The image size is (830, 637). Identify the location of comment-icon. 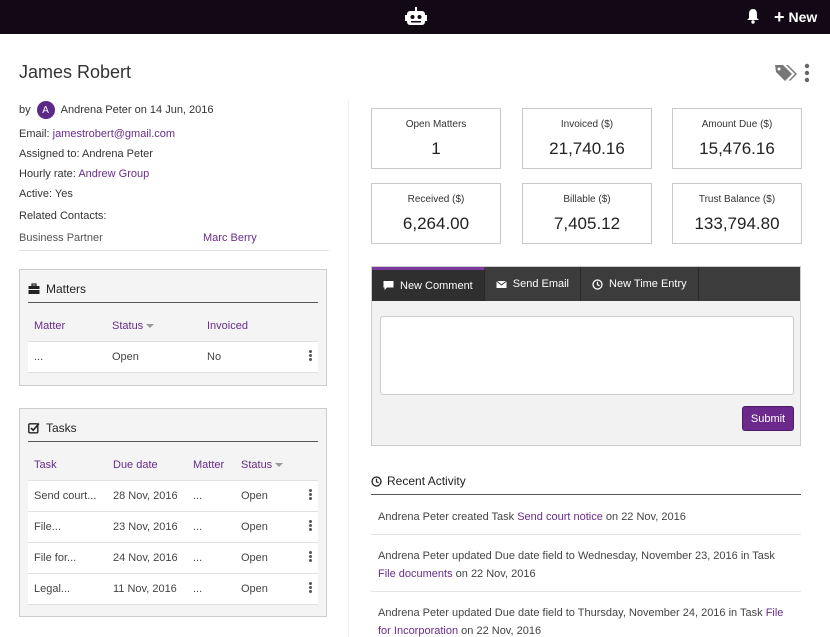
(388, 285).